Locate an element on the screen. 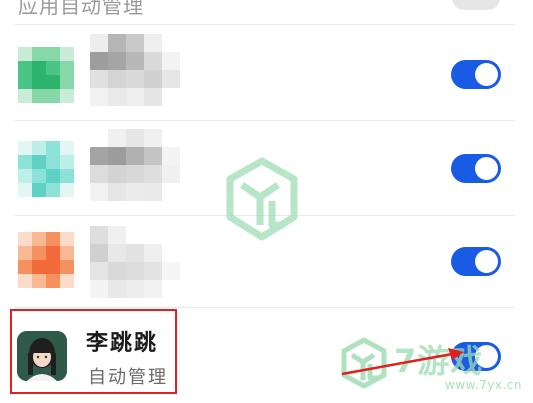  watermark-url: www.7yx.cn is located at coordinates (484, 385).